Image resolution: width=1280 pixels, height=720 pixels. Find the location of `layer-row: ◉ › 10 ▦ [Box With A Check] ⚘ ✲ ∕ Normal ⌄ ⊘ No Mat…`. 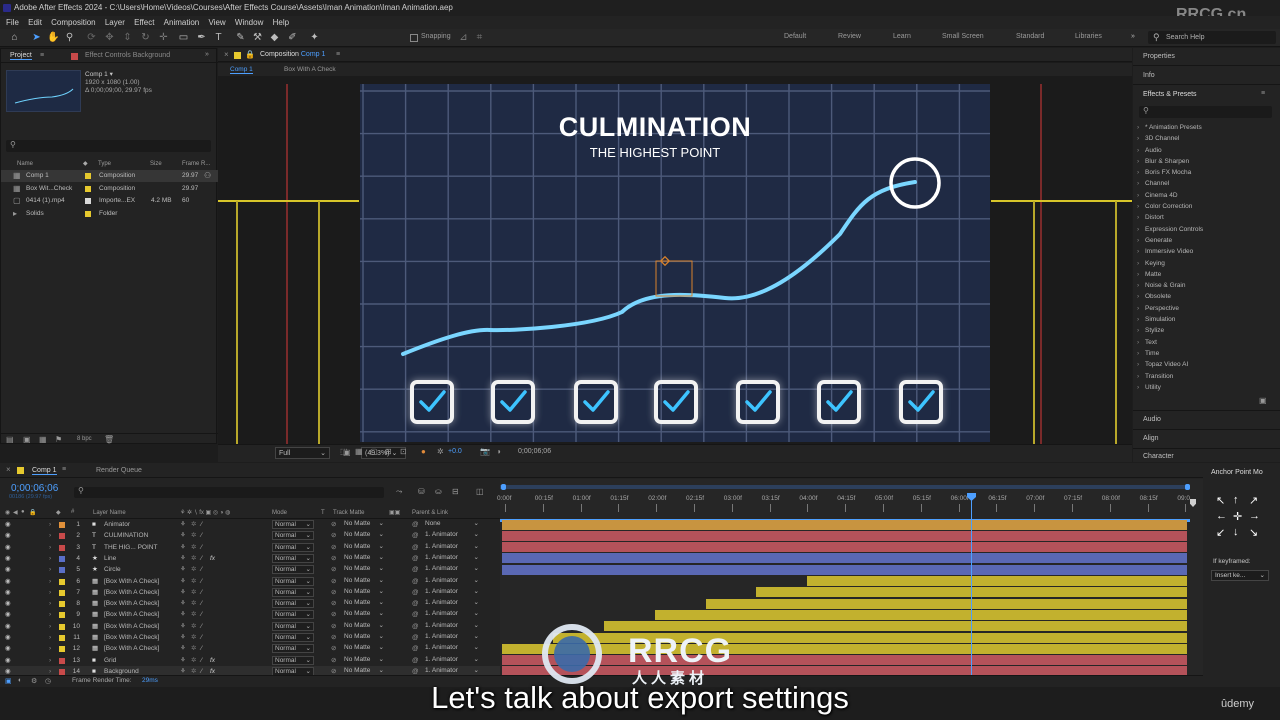

layer-row: ◉ › 10 ▦ [Box With A Check] ⚘ ✲ ∕ Normal ⌄ ⊘ No Mat… is located at coordinates (250, 626).